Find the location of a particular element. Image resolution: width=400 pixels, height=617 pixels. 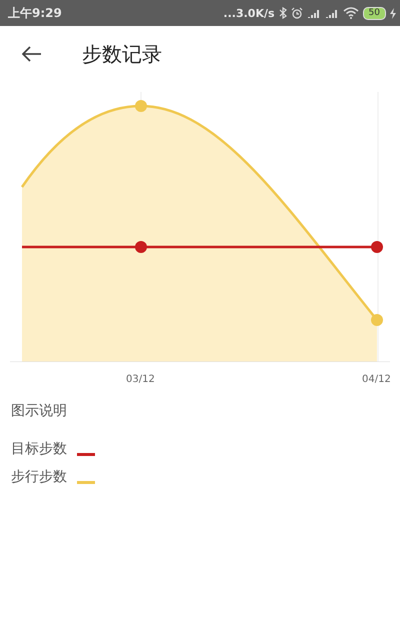

charging-icon is located at coordinates (393, 13).